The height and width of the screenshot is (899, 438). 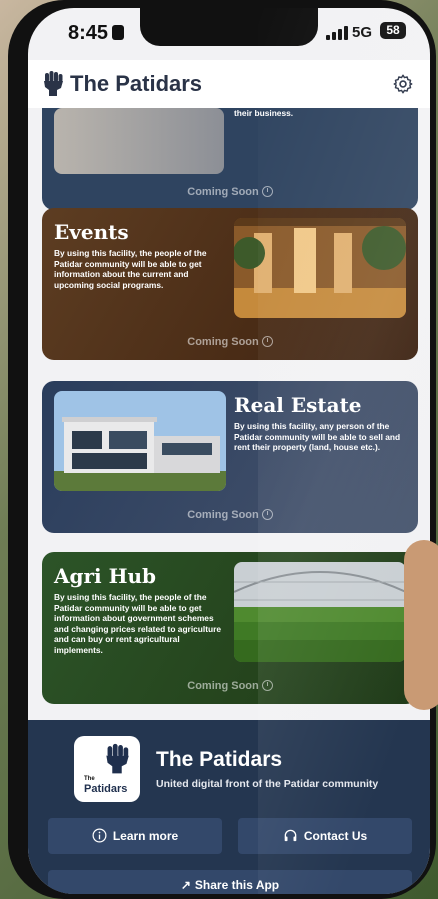 What do you see at coordinates (99, 835) in the screenshot?
I see `info-icon` at bounding box center [99, 835].